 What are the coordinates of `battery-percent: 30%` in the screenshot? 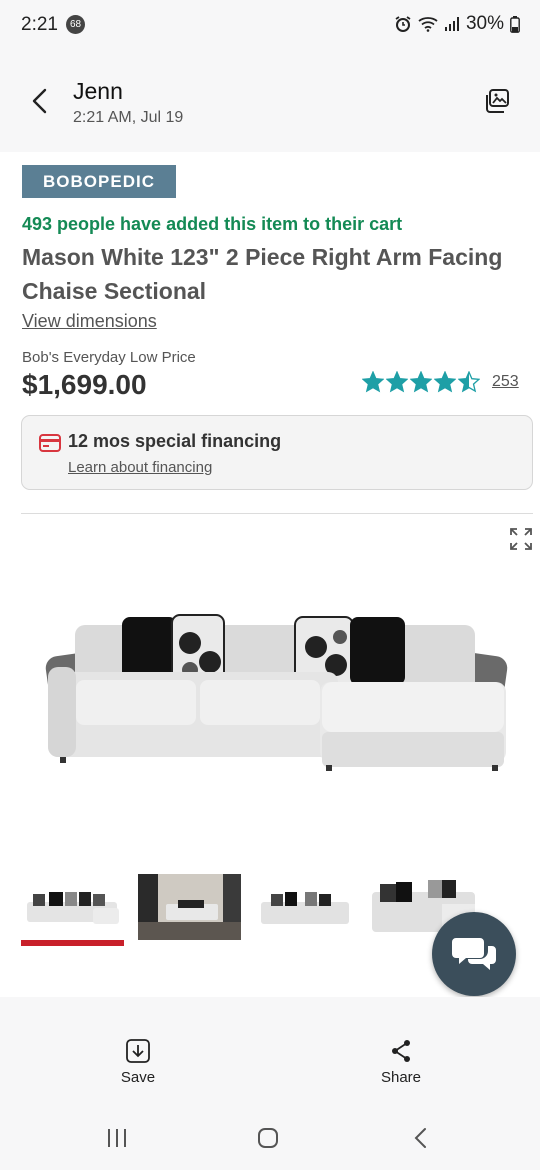 It's located at (484, 23).